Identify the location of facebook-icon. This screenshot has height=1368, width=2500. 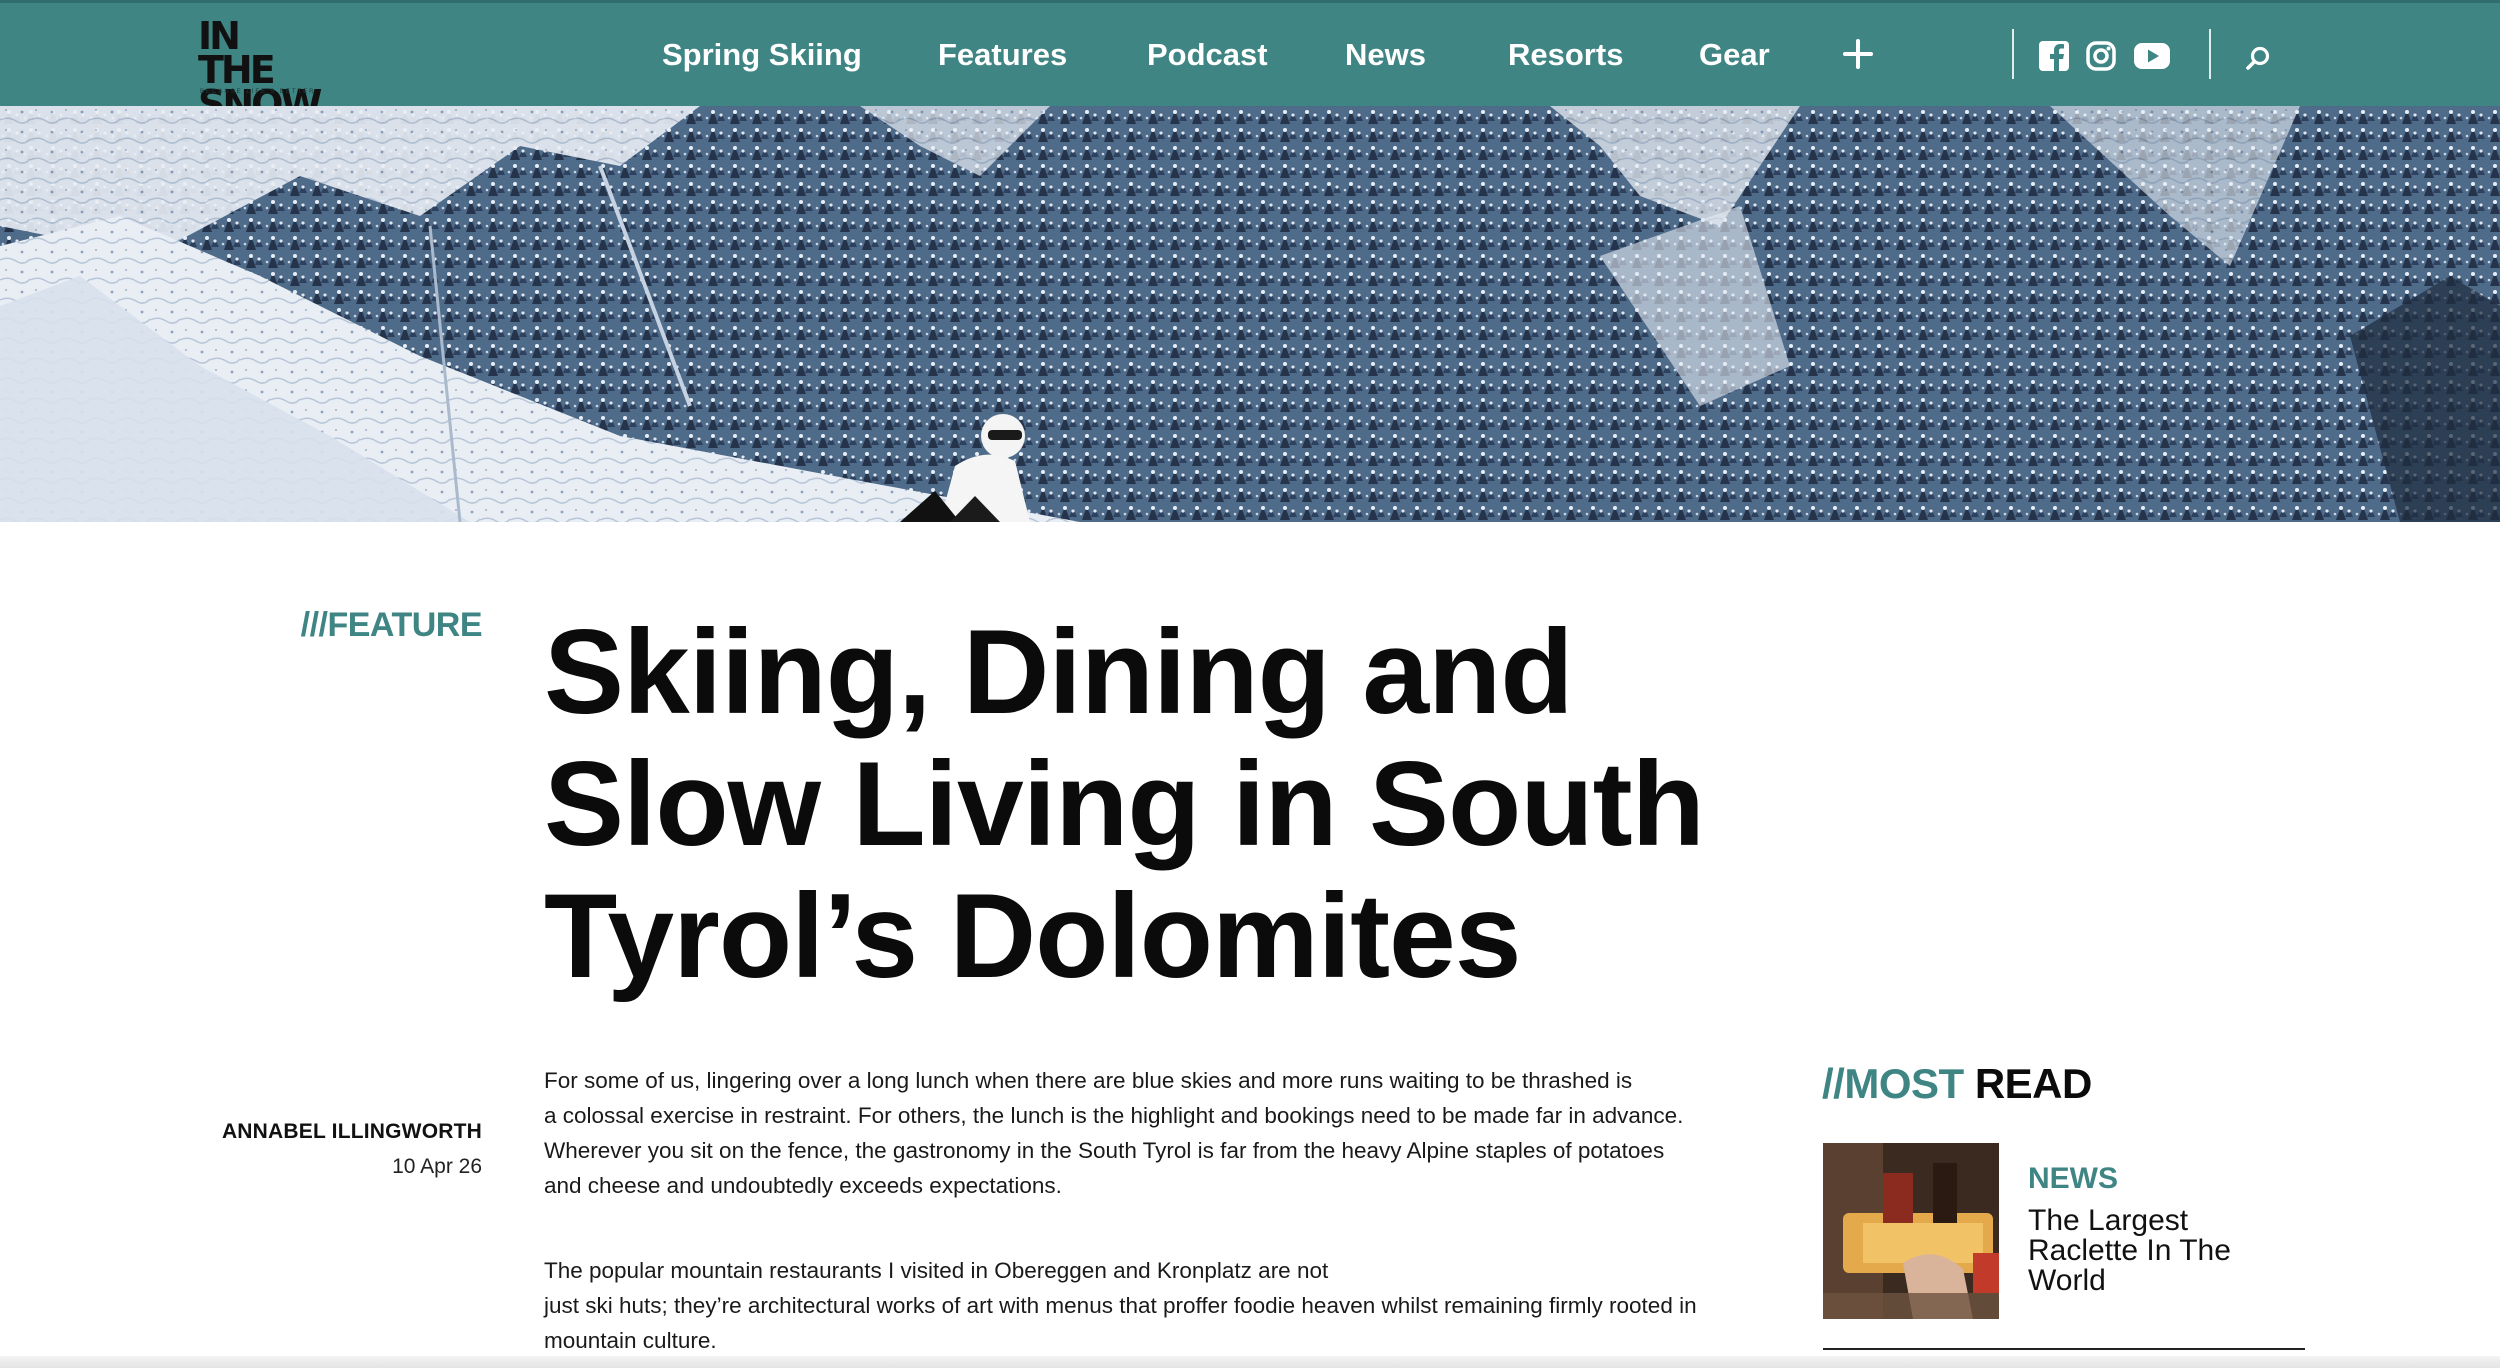
(2054, 56).